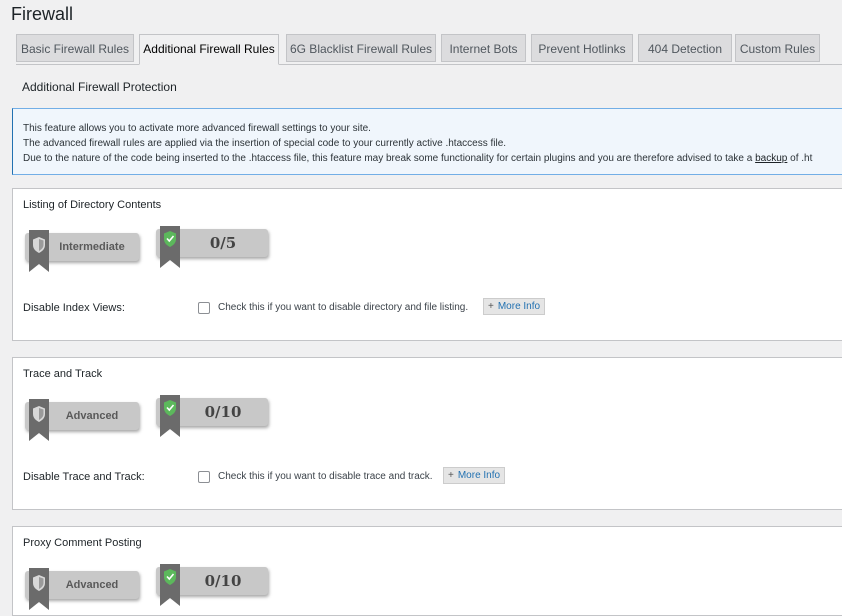 This screenshot has width=842, height=616. What do you see at coordinates (42, 14) in the screenshot?
I see `page-title: Firewall` at bounding box center [42, 14].